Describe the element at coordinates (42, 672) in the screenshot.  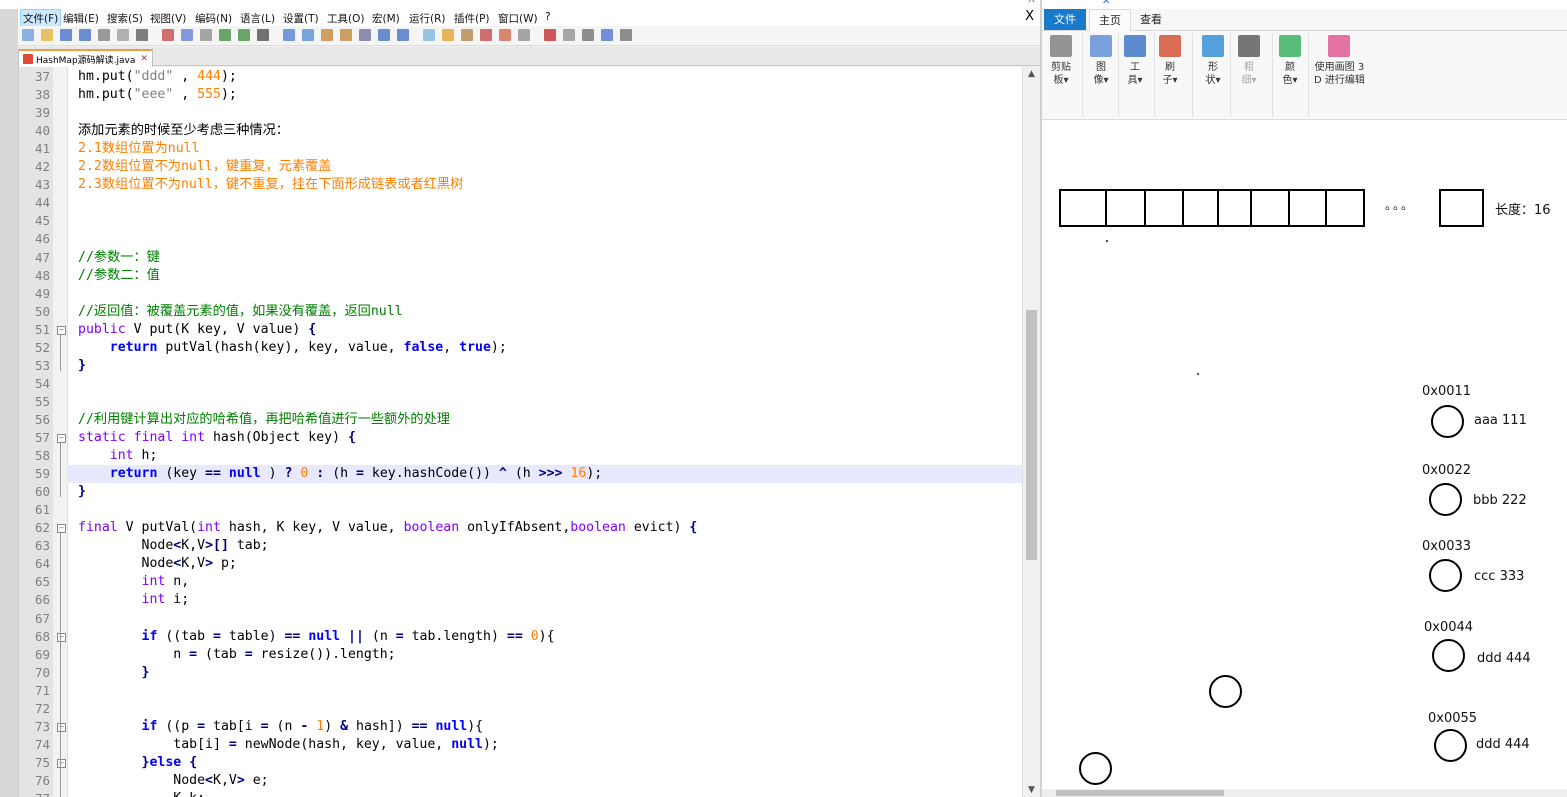
I see `line-number: 70` at that location.